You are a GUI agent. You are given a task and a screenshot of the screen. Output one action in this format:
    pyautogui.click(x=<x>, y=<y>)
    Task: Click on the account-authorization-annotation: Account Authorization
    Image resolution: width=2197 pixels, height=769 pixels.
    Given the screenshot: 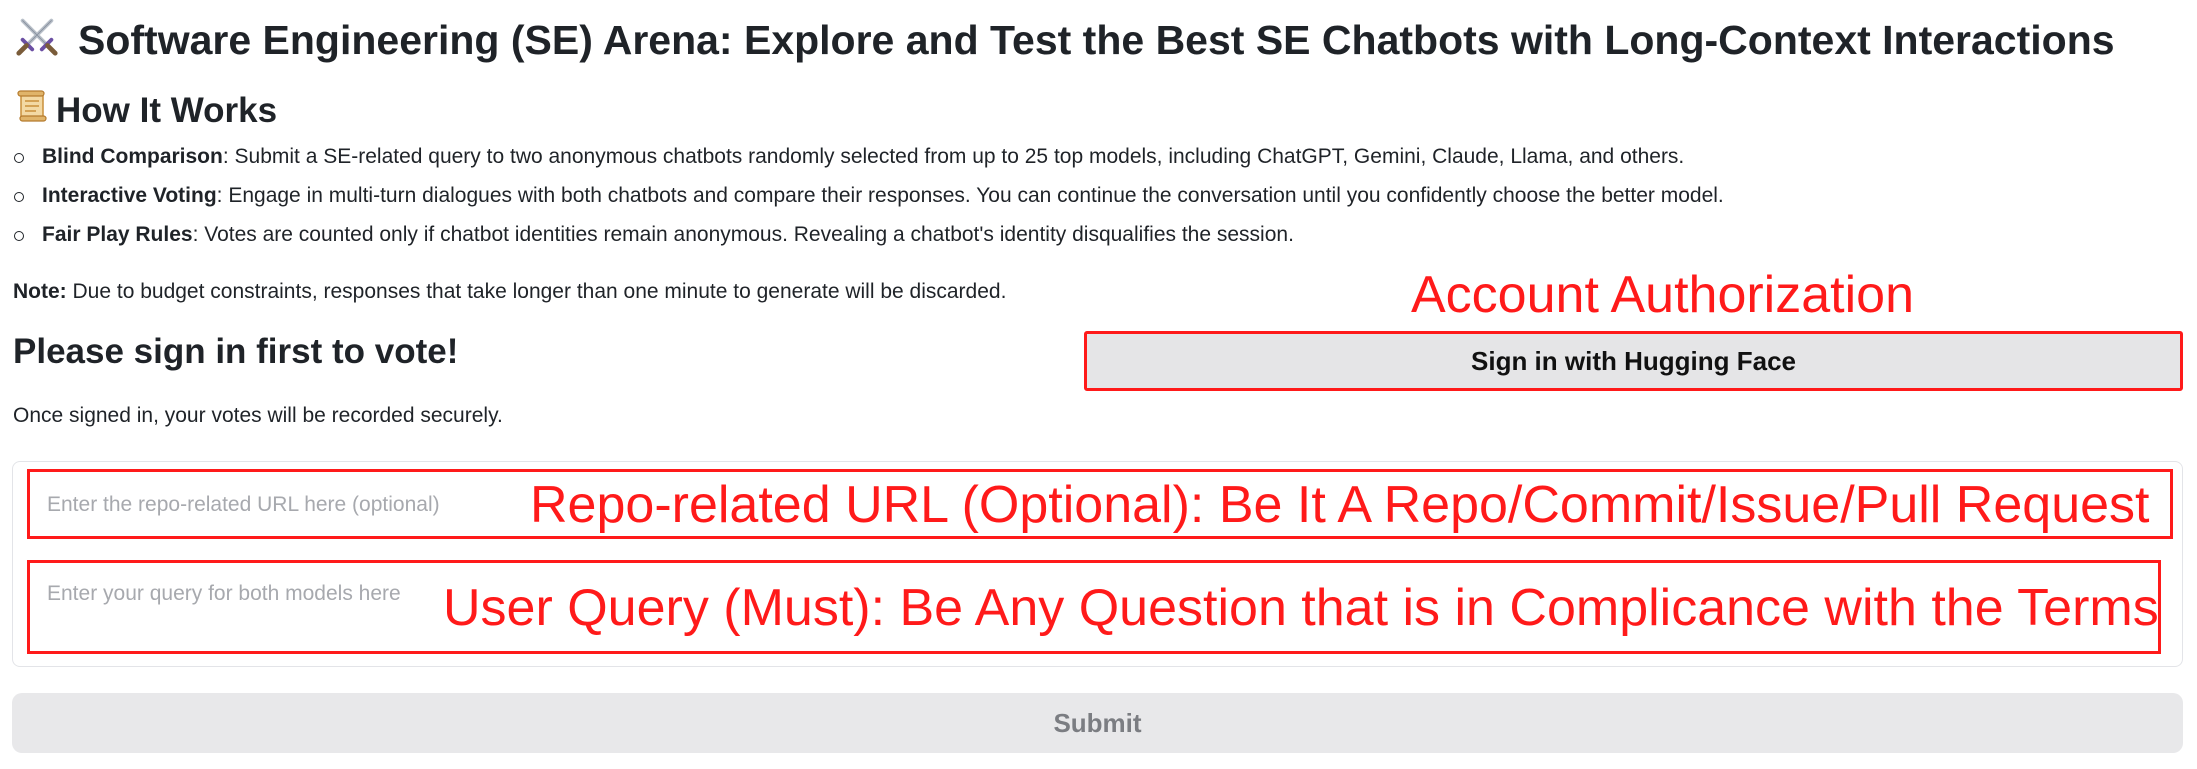 What is the action you would take?
    pyautogui.click(x=1662, y=295)
    